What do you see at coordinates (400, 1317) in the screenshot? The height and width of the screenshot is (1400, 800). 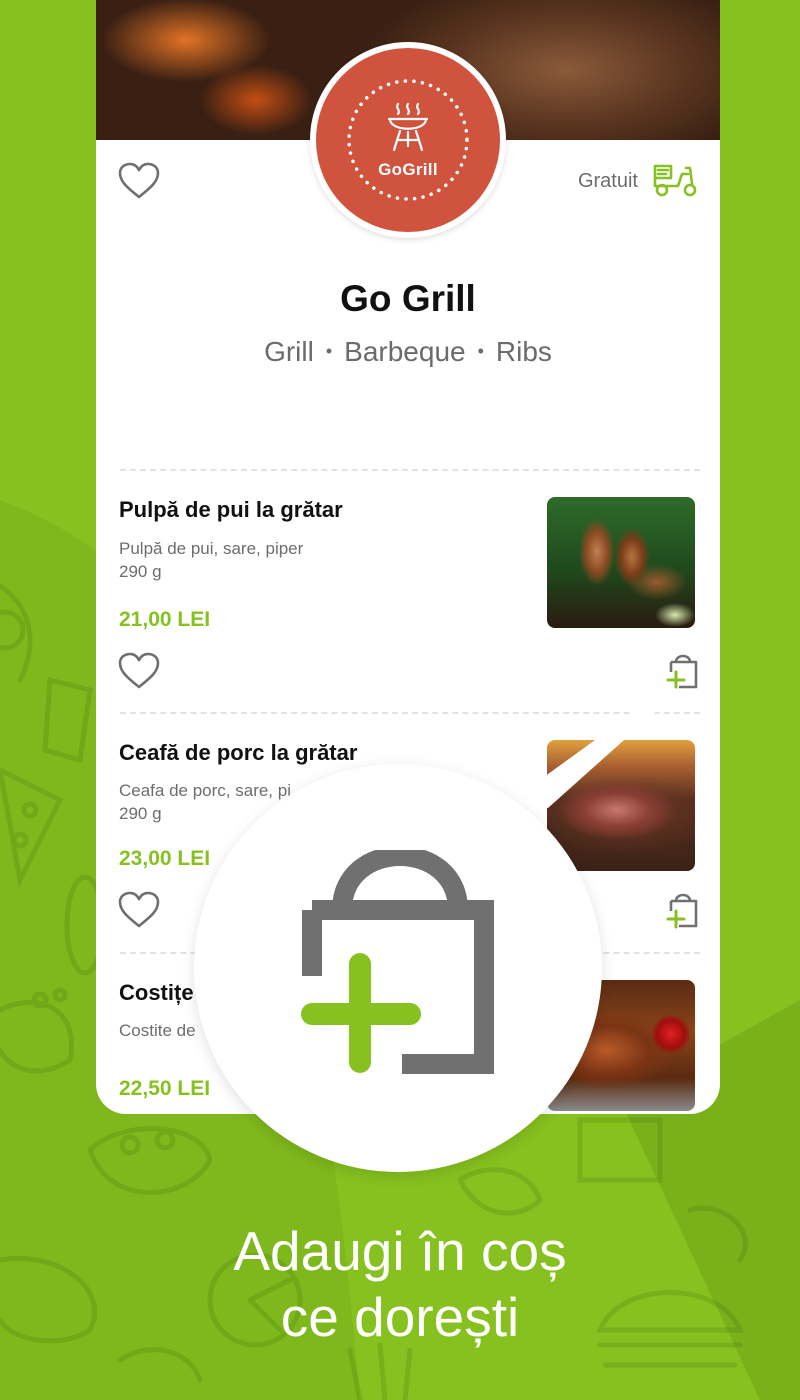 I see `caption-line-2: ce dorești` at bounding box center [400, 1317].